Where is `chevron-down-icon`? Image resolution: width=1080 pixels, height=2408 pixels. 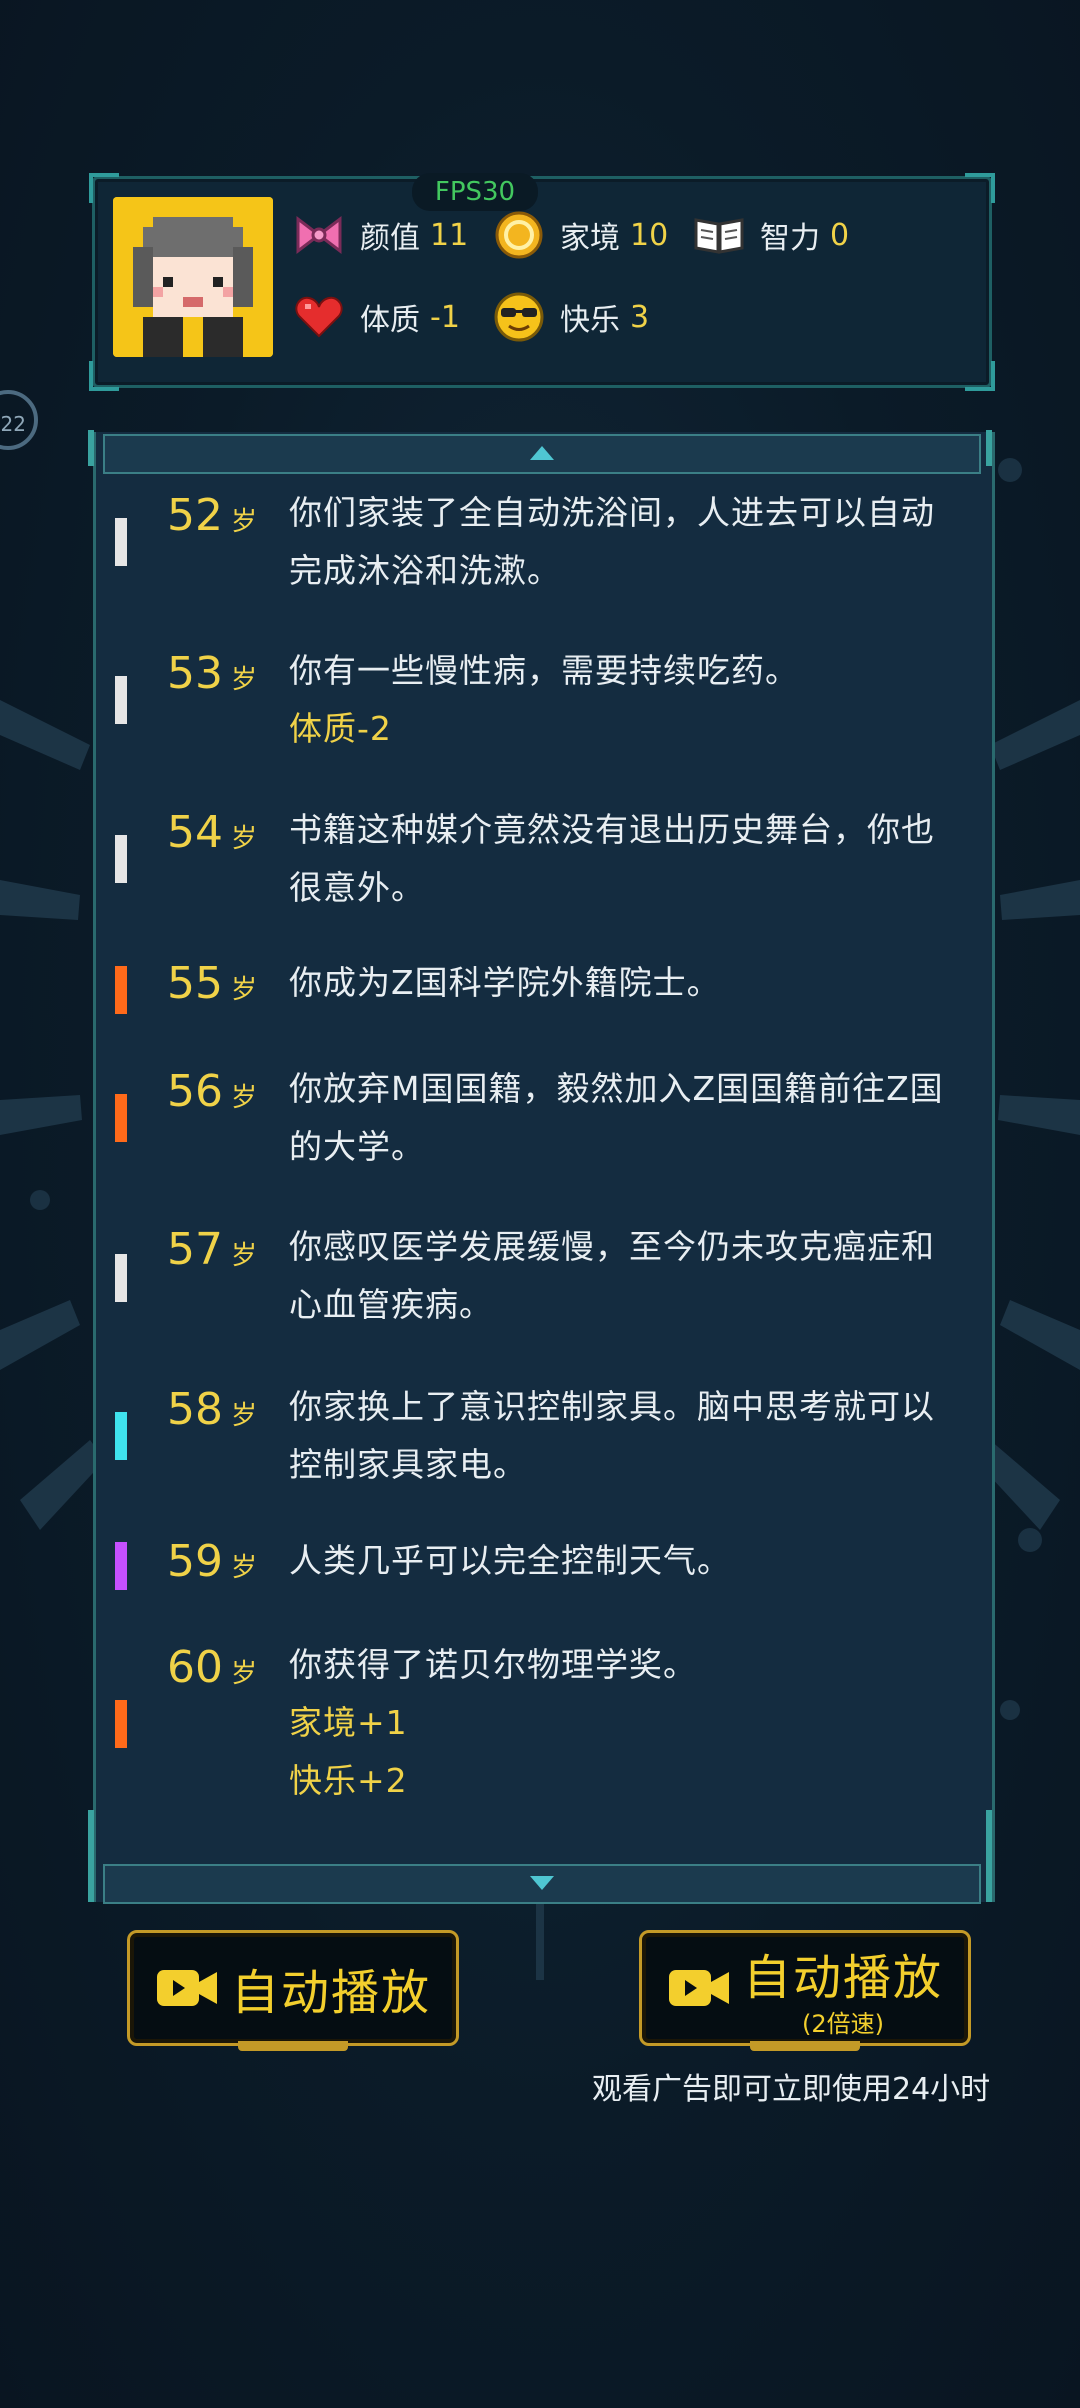 chevron-down-icon is located at coordinates (542, 1883).